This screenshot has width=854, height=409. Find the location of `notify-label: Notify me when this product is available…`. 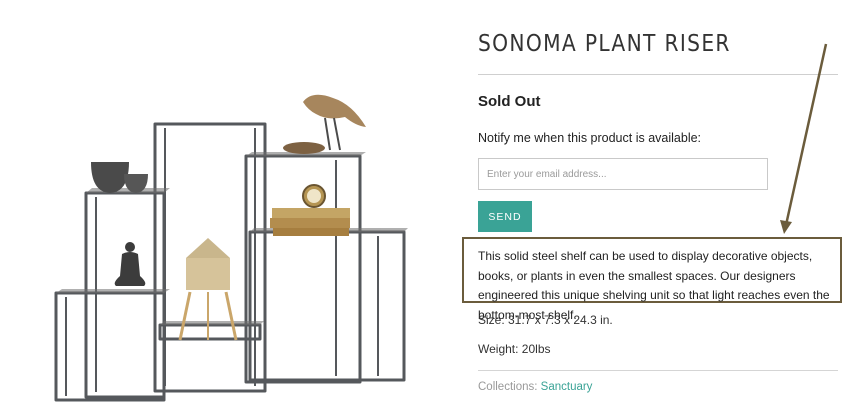

notify-label: Notify me when this product is available… is located at coordinates (590, 138).